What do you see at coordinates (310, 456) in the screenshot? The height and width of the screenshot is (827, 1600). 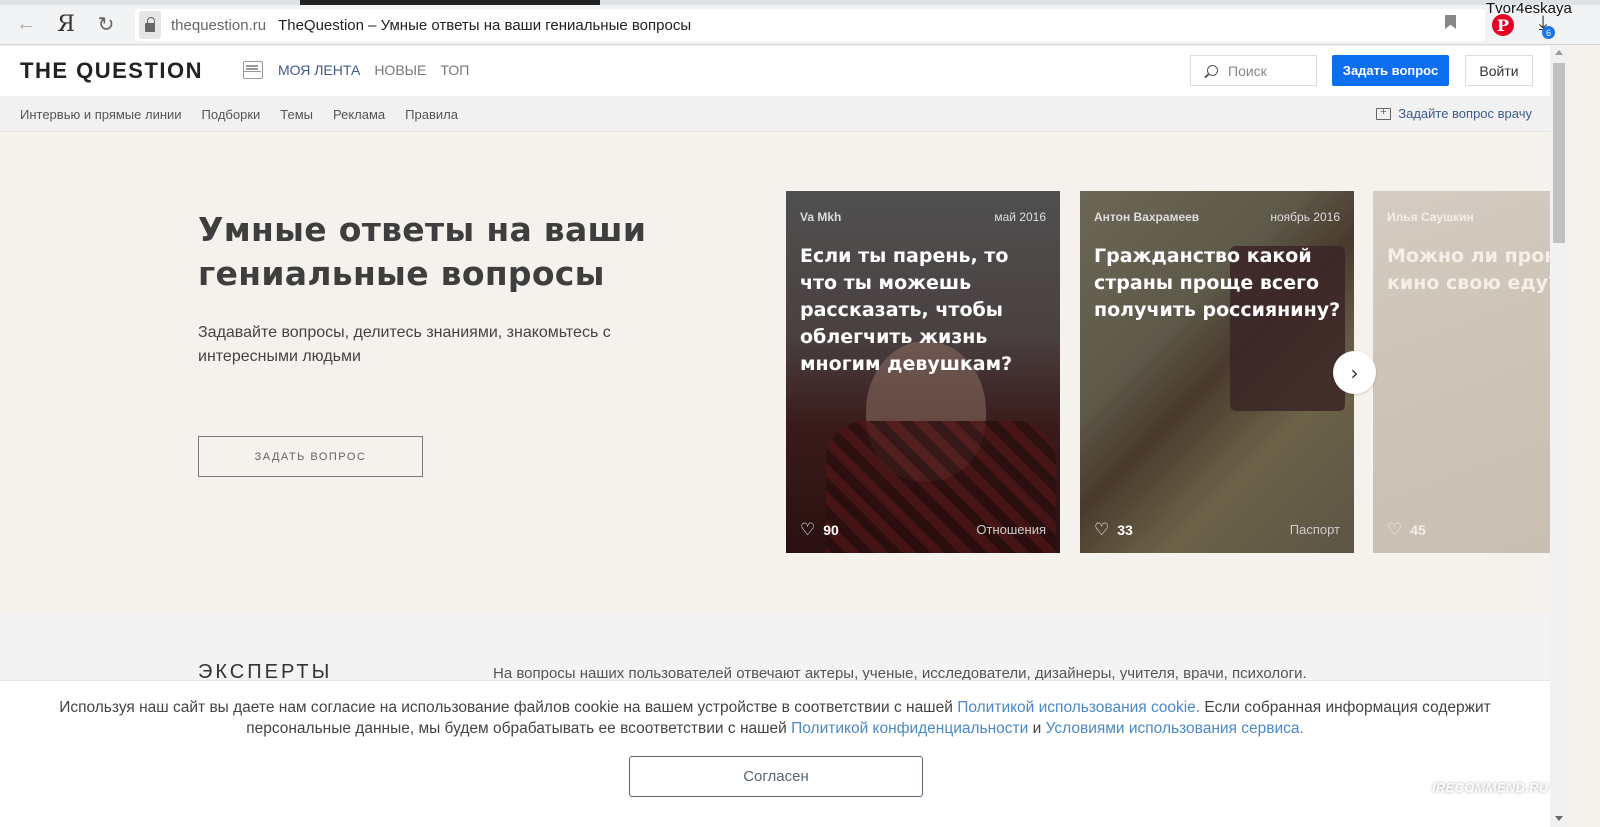 I see `hero-ask-button: ЗАДАТЬ ВОПРОС` at bounding box center [310, 456].